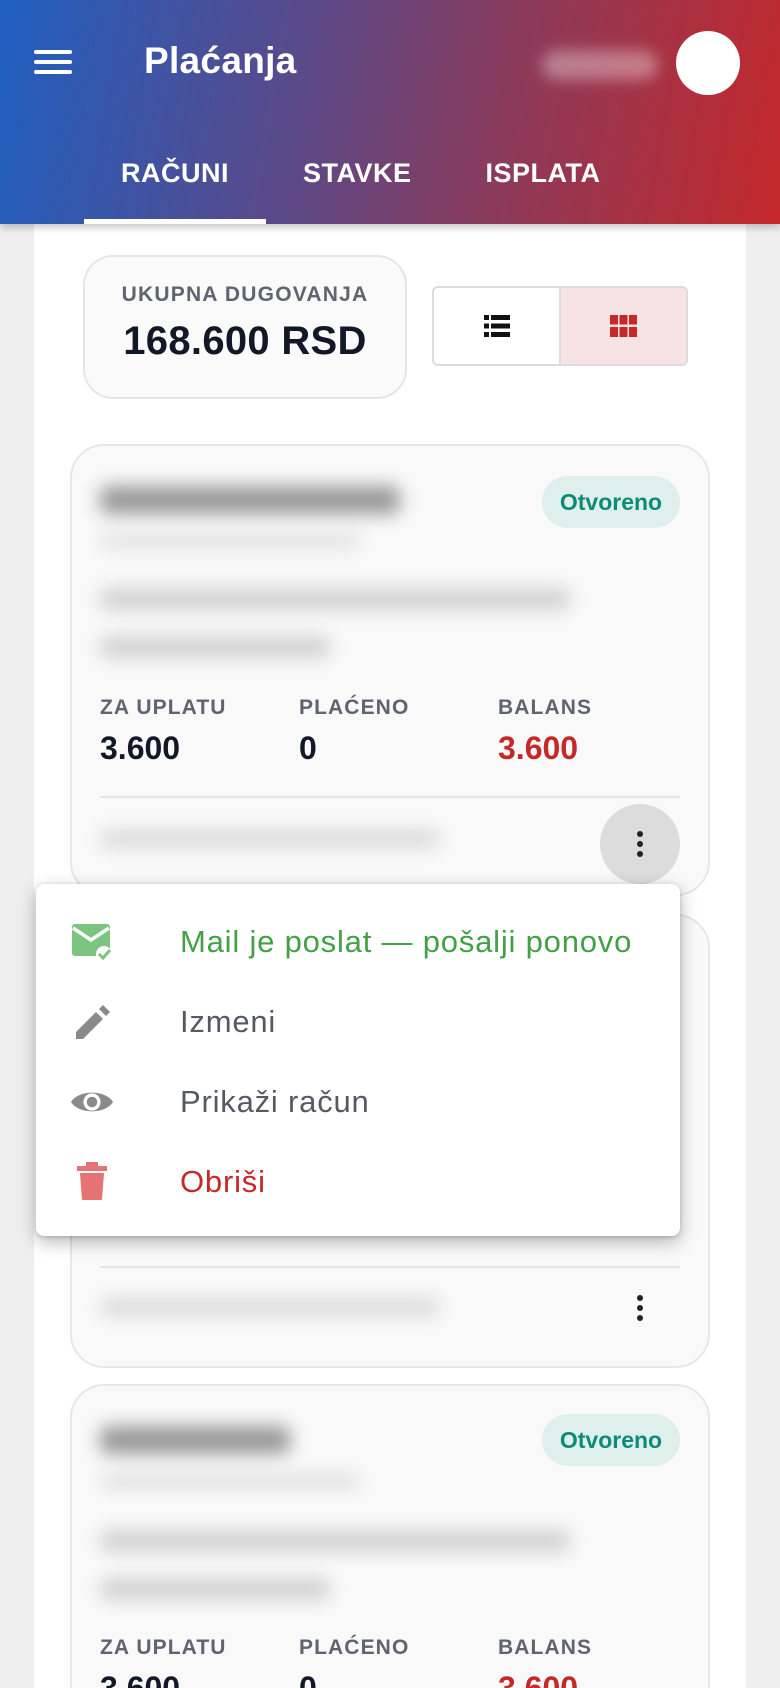  Describe the element at coordinates (175, 182) in the screenshot. I see `tab-racuni: RAČUNI` at that location.